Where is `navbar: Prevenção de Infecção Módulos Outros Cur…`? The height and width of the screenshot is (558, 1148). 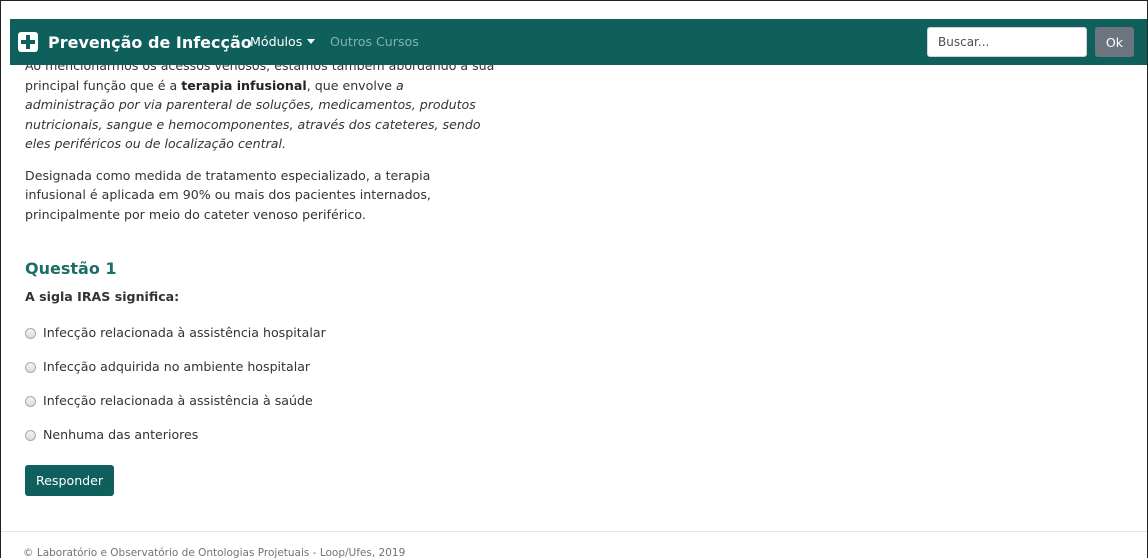
navbar: Prevenção de Infecção Módulos Outros Cur… is located at coordinates (574, 33).